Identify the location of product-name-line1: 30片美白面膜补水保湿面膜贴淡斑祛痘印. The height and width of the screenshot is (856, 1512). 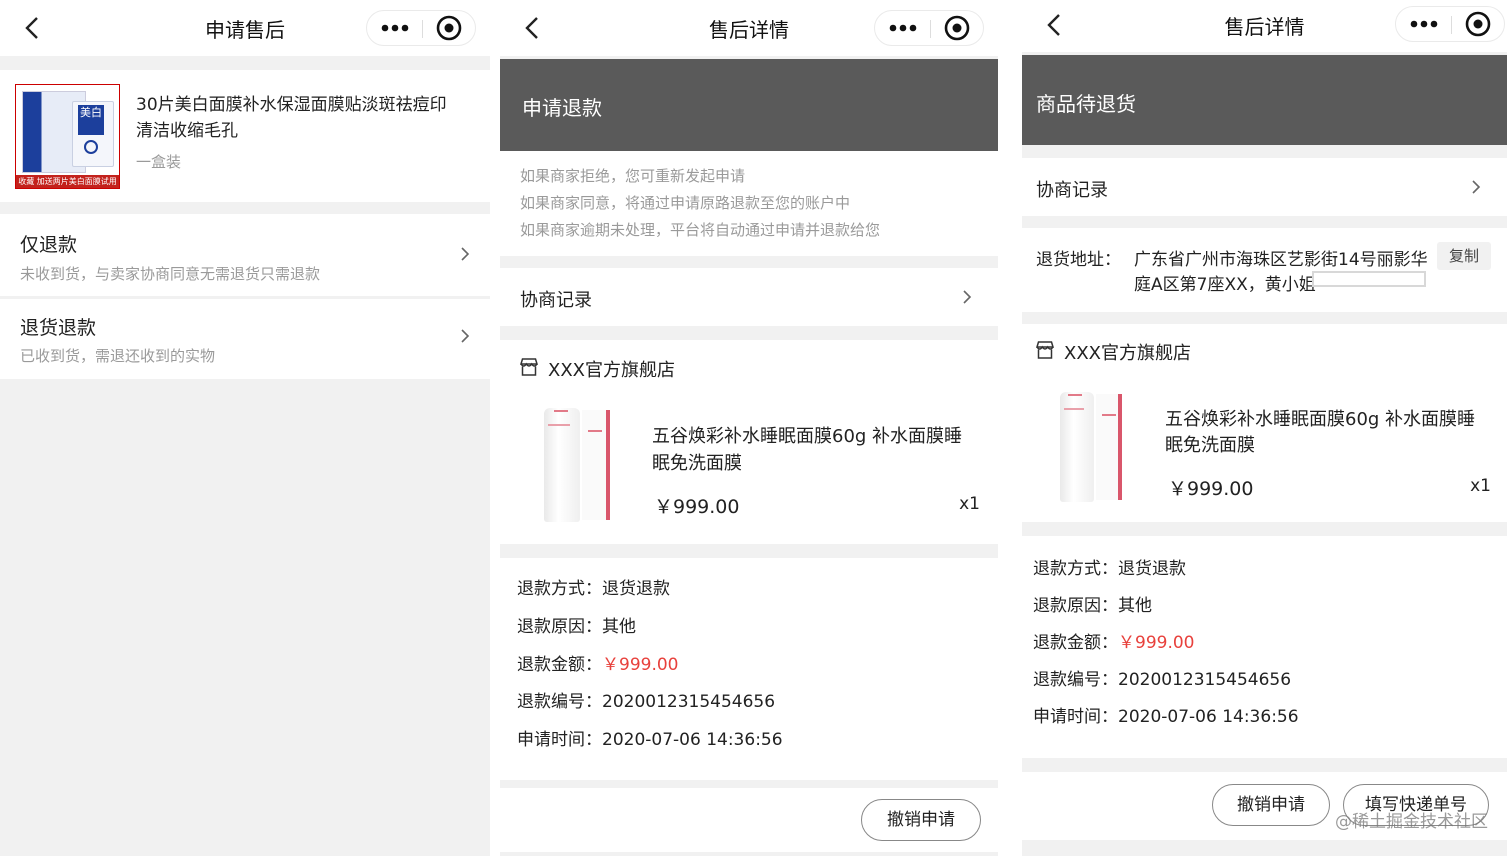
(291, 105).